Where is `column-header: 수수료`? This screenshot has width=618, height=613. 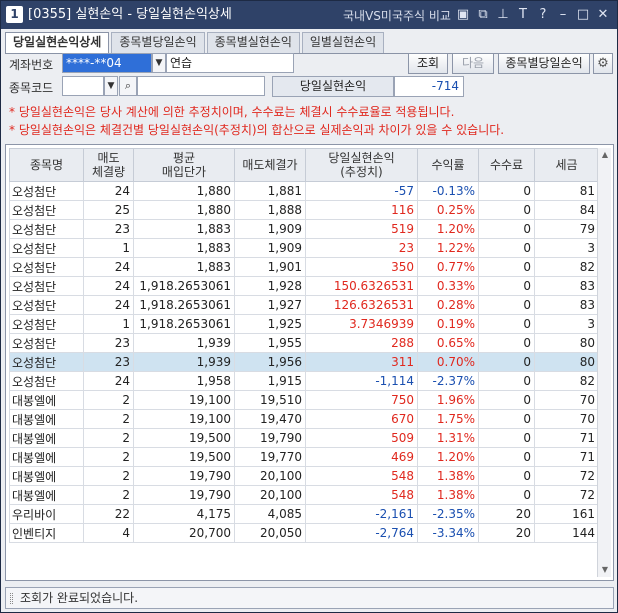
column-header: 수수료 is located at coordinates (506, 165).